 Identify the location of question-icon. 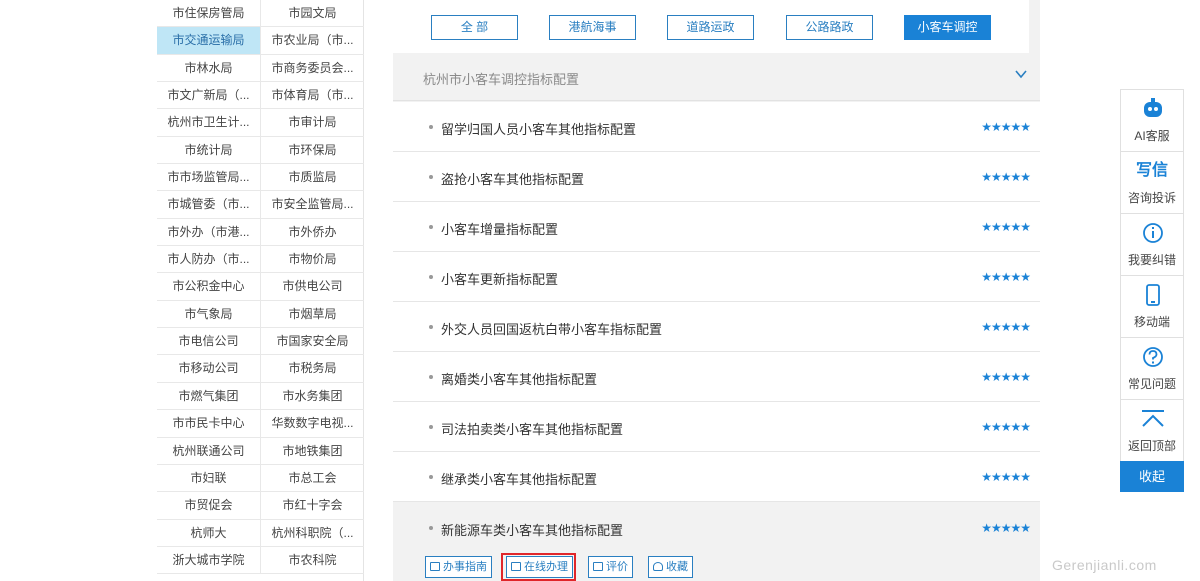
(1153, 357).